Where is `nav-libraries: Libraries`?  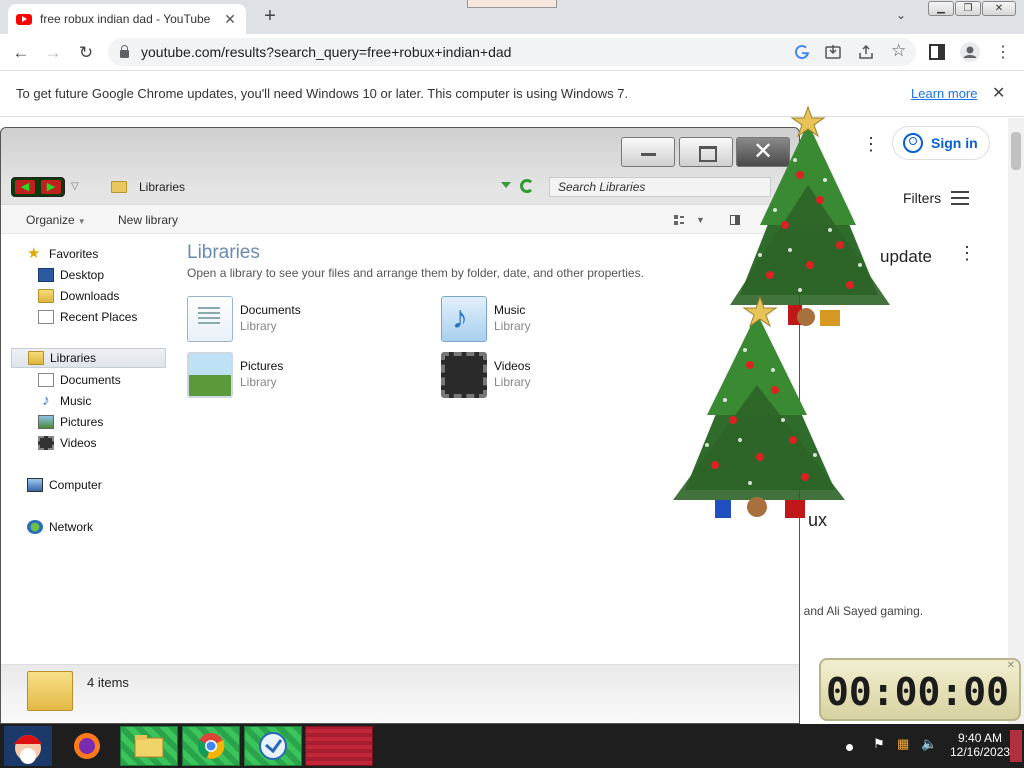 nav-libraries: Libraries is located at coordinates (88, 358).